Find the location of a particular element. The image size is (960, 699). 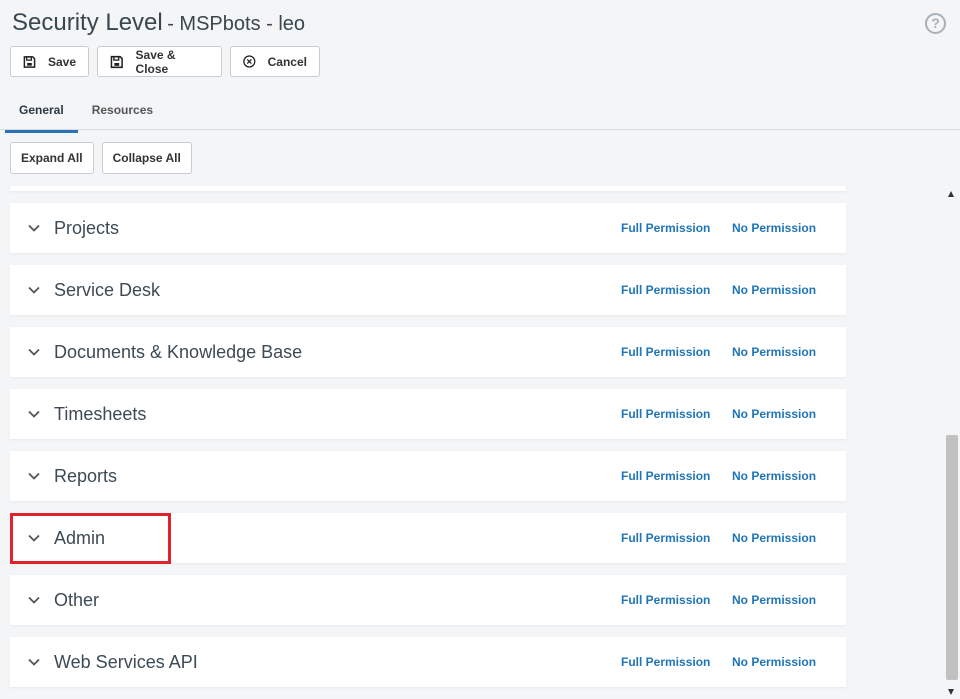

expand-all-button: Expand All is located at coordinates (52, 158).